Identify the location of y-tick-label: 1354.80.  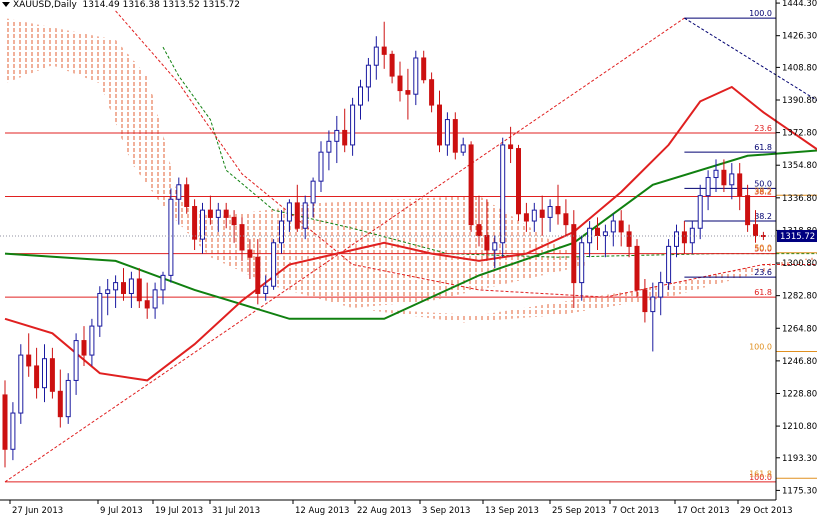
(799, 166).